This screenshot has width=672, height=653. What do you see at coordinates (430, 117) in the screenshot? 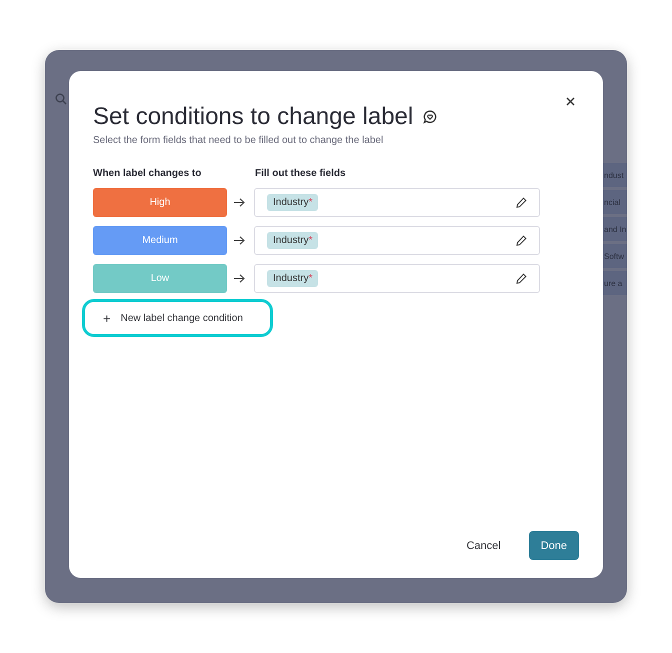
I see `feedback-icon` at bounding box center [430, 117].